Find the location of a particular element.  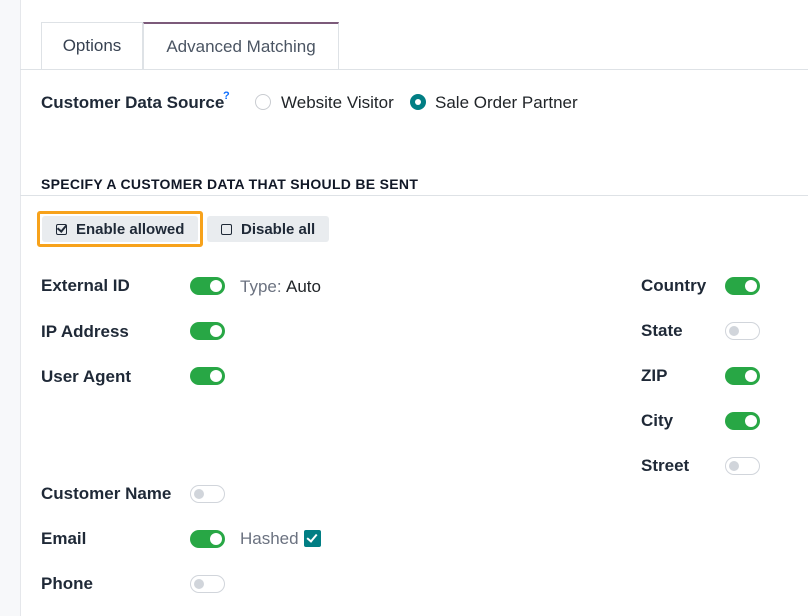

tab-divider is located at coordinates (414, 69).